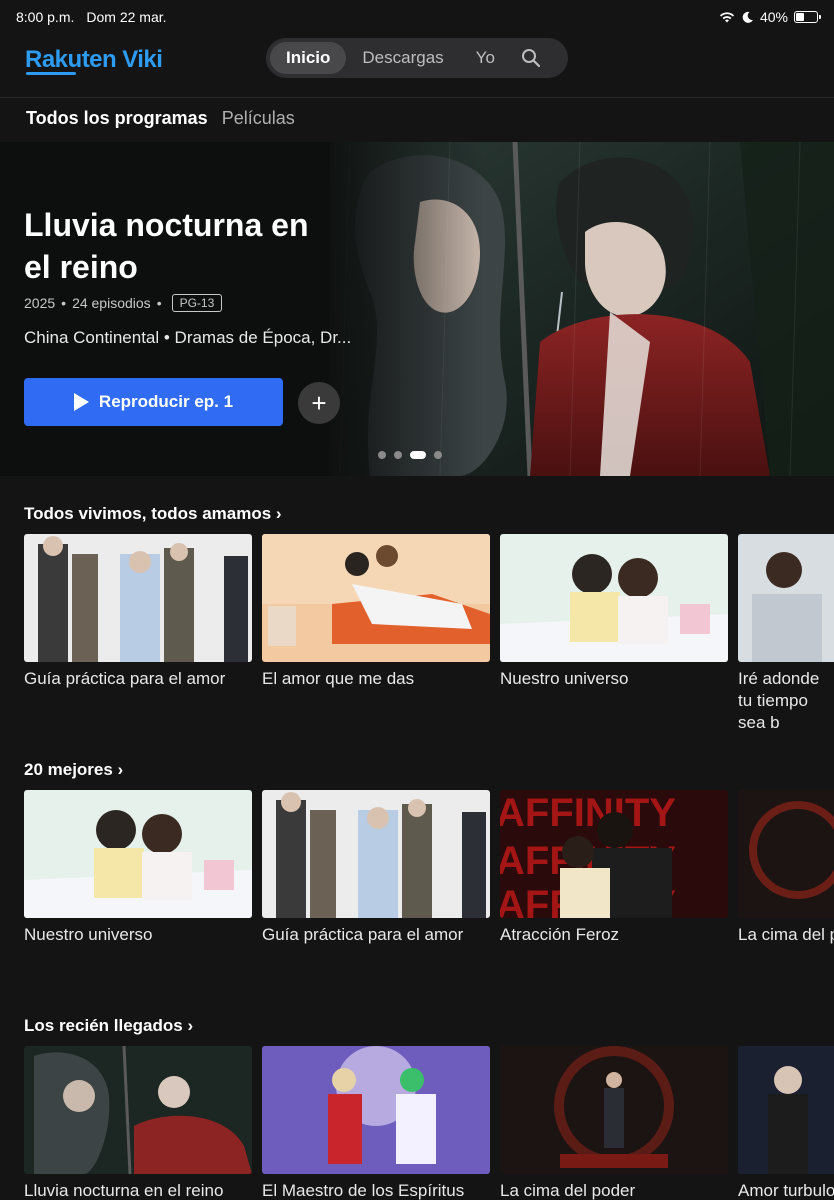 The height and width of the screenshot is (1200, 834). I want to click on show-card: El Maestro de los Espíritus, so click(376, 1123).